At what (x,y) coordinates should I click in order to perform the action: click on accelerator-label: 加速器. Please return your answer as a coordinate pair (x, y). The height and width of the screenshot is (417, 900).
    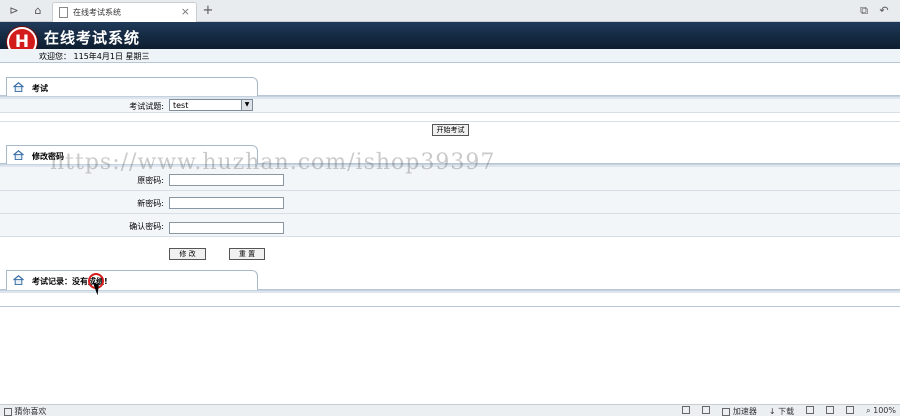
    Looking at the image, I should click on (744, 411).